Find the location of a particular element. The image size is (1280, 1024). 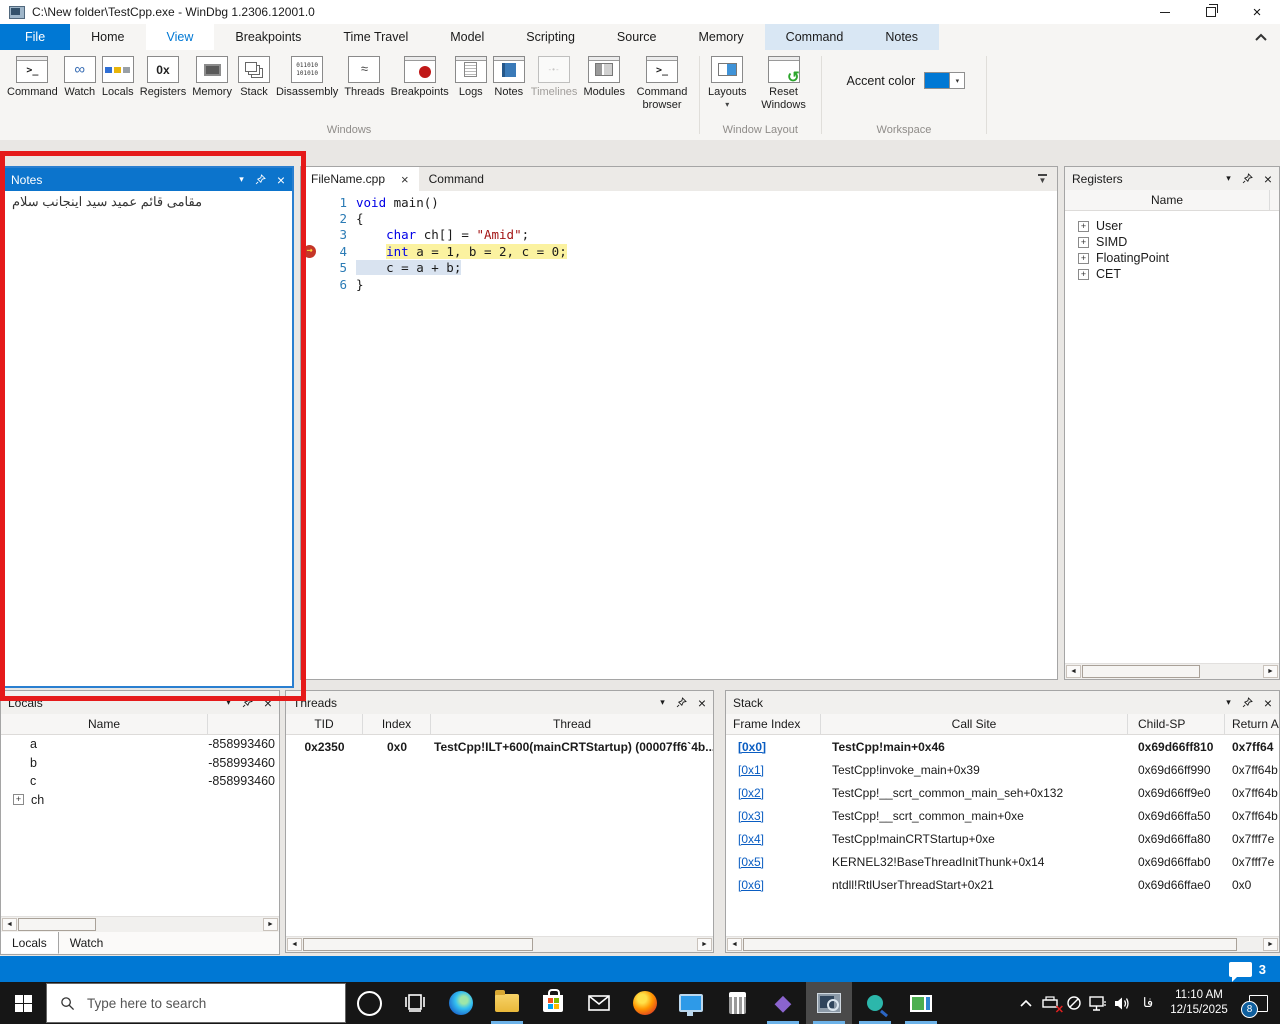

taskbar-app-visual-studio: ◆ is located at coordinates (783, 1003).